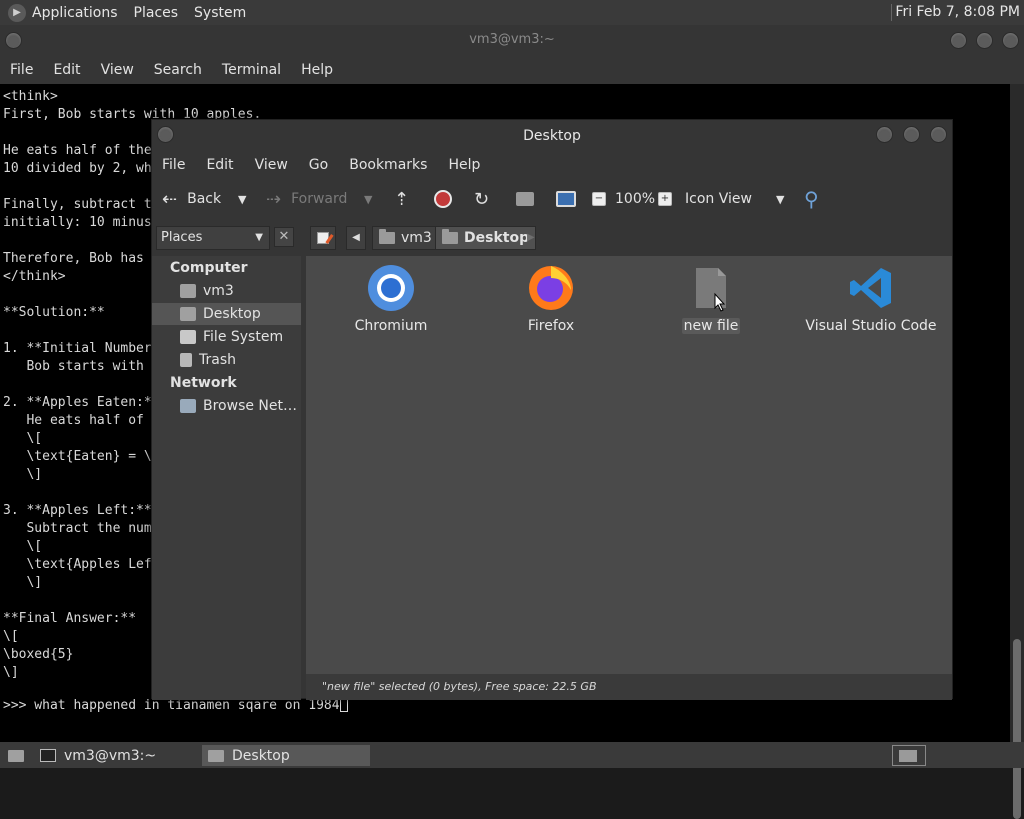 This screenshot has height=819, width=1024. I want to click on view-mode-dropdown: ▼, so click(780, 199).